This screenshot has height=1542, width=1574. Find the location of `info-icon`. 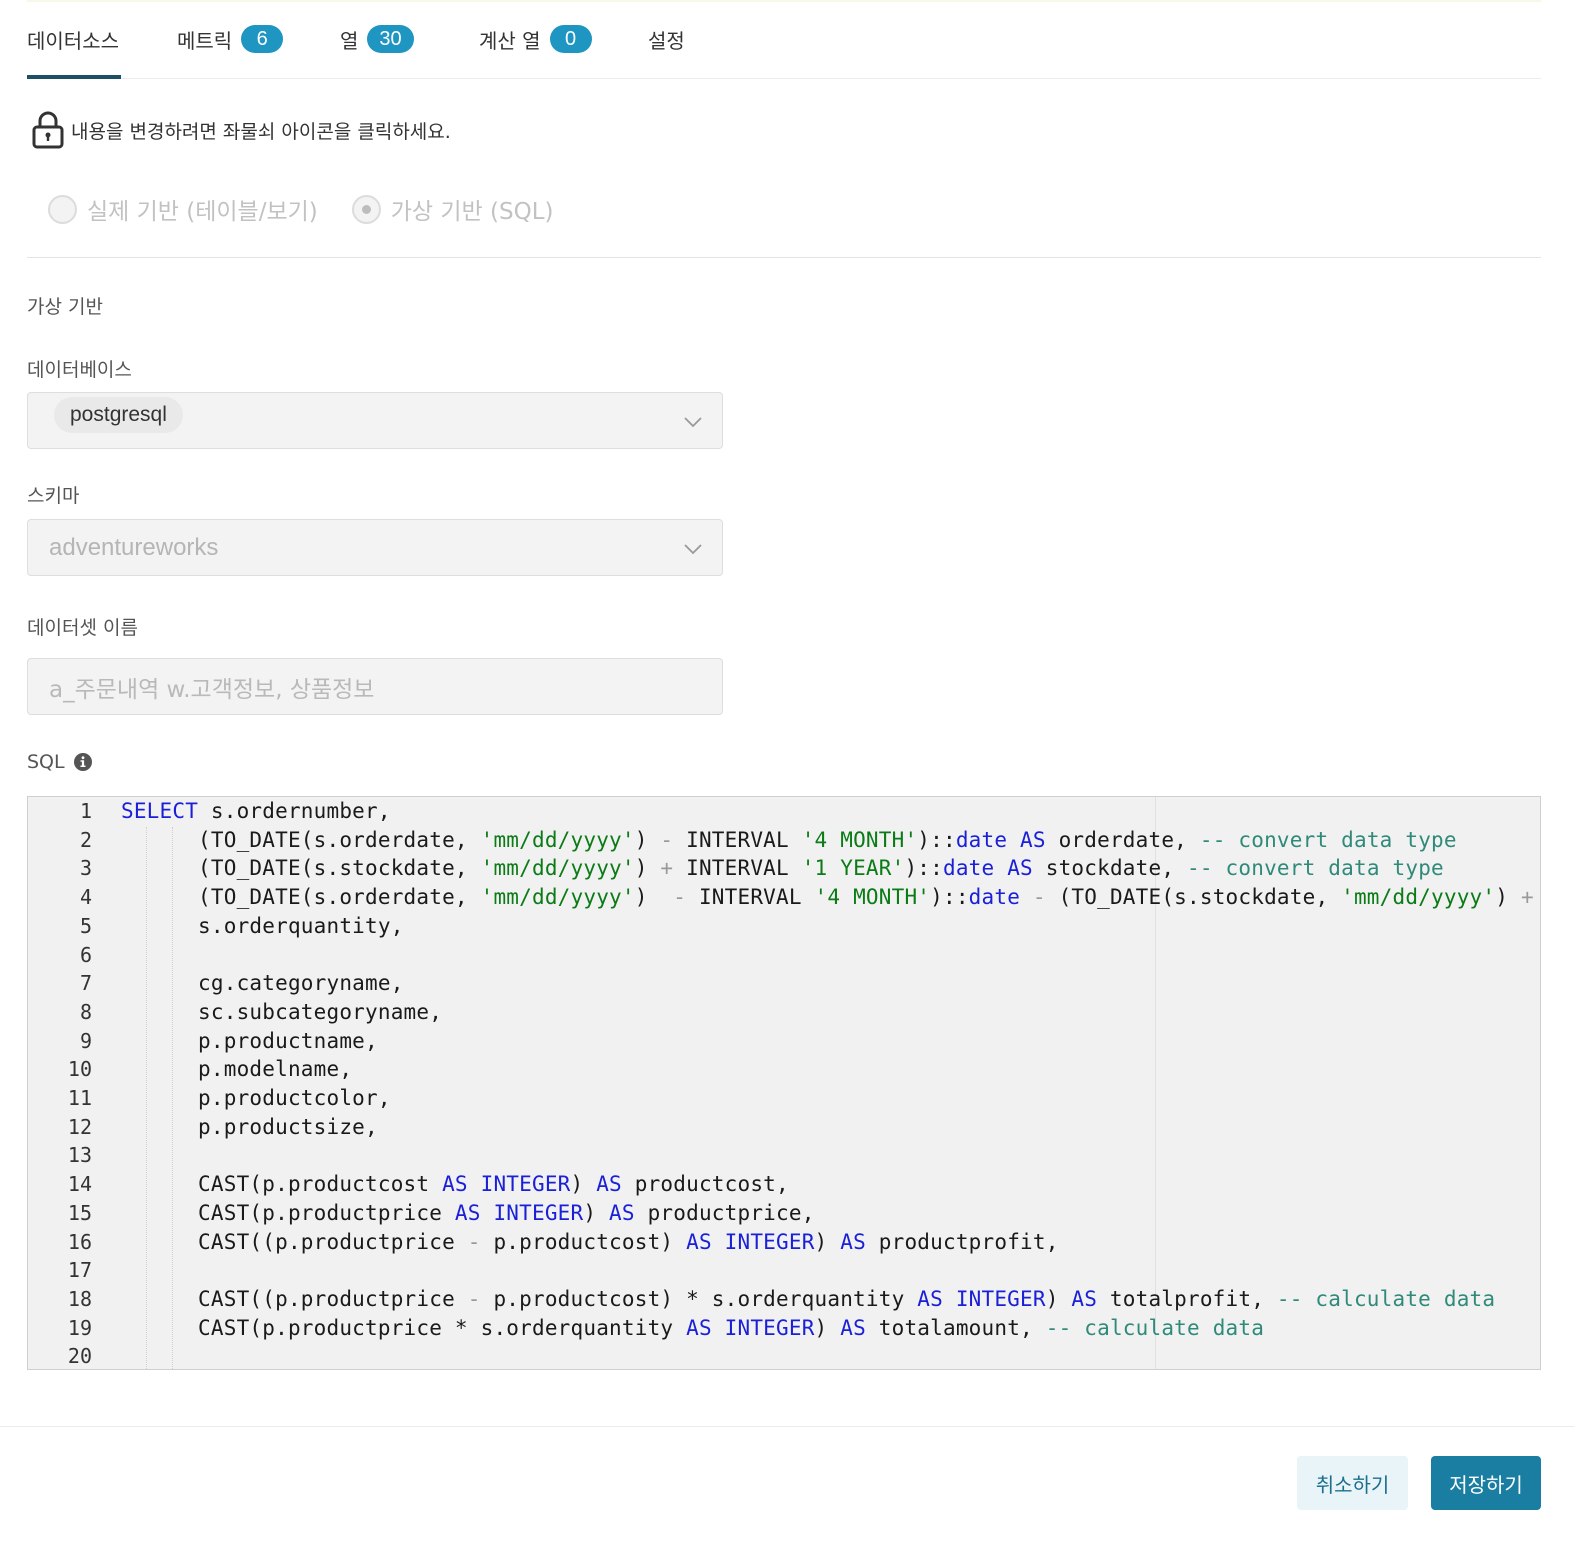

info-icon is located at coordinates (82, 762).